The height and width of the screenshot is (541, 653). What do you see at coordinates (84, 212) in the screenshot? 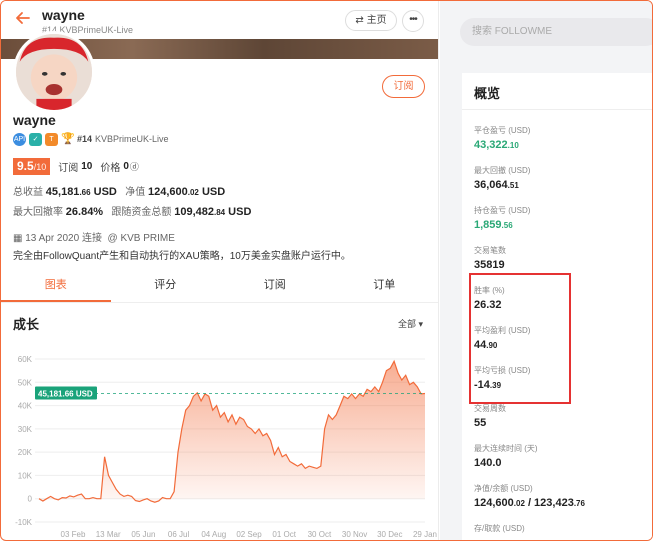
I see `max-drawdown-value: 26.84%` at bounding box center [84, 212].